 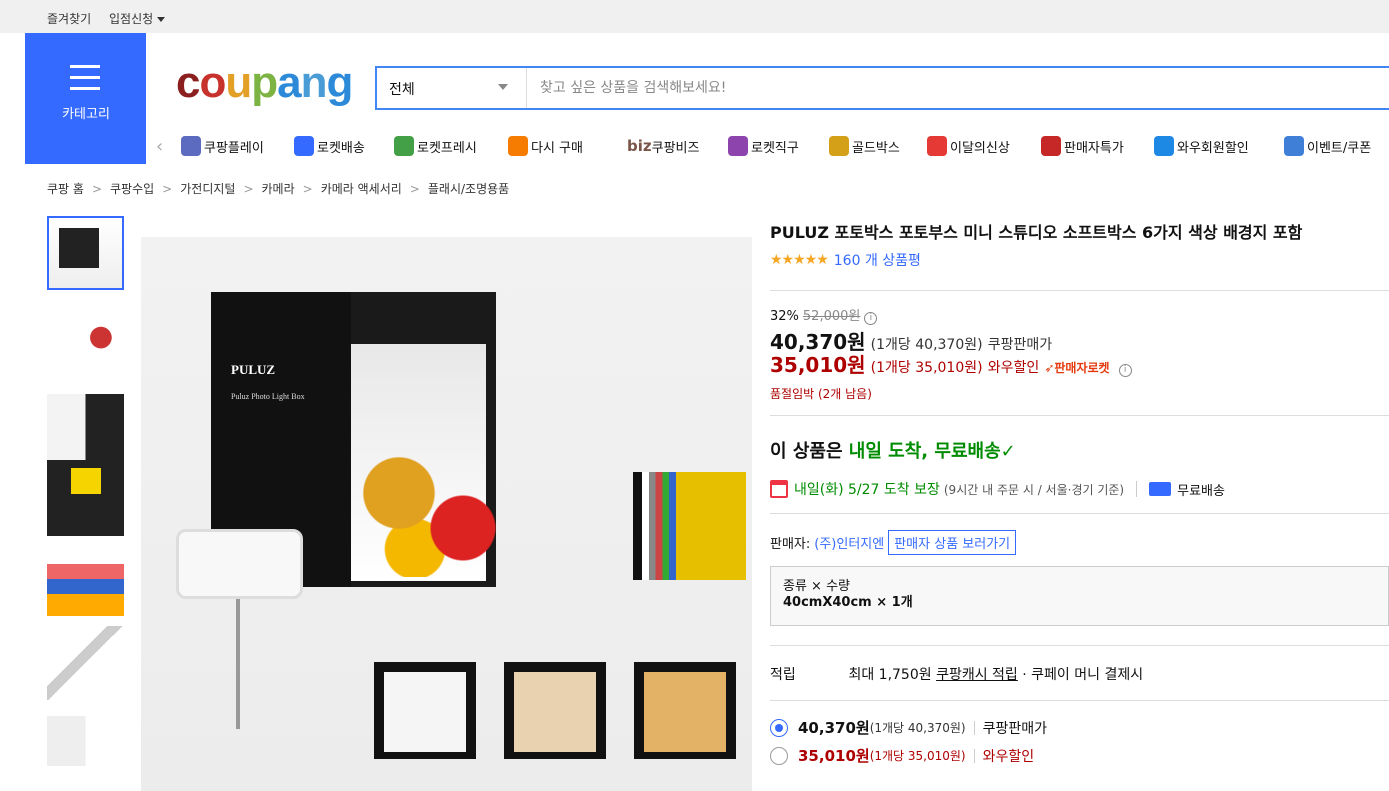 I want to click on review-count-link: 160 개 상품평, so click(x=877, y=260).